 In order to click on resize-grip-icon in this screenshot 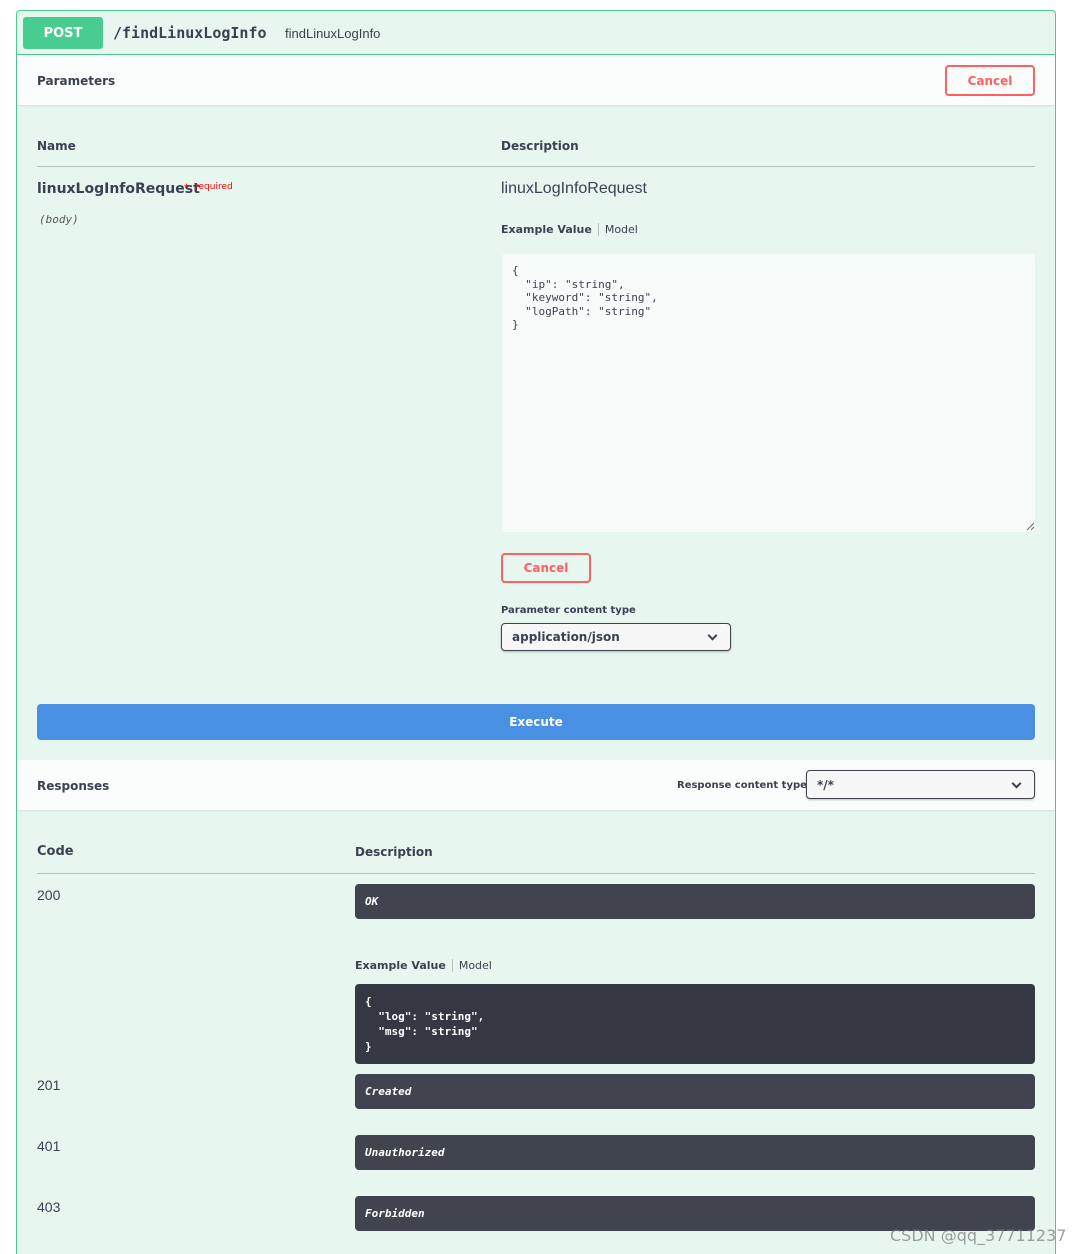, I will do `click(1030, 526)`.